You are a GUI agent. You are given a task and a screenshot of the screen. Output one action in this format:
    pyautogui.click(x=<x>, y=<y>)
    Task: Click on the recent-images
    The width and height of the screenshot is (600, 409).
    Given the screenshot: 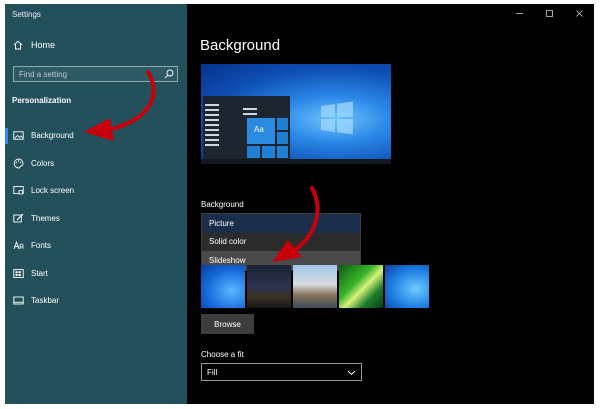 What is the action you would take?
    pyautogui.click(x=316, y=286)
    